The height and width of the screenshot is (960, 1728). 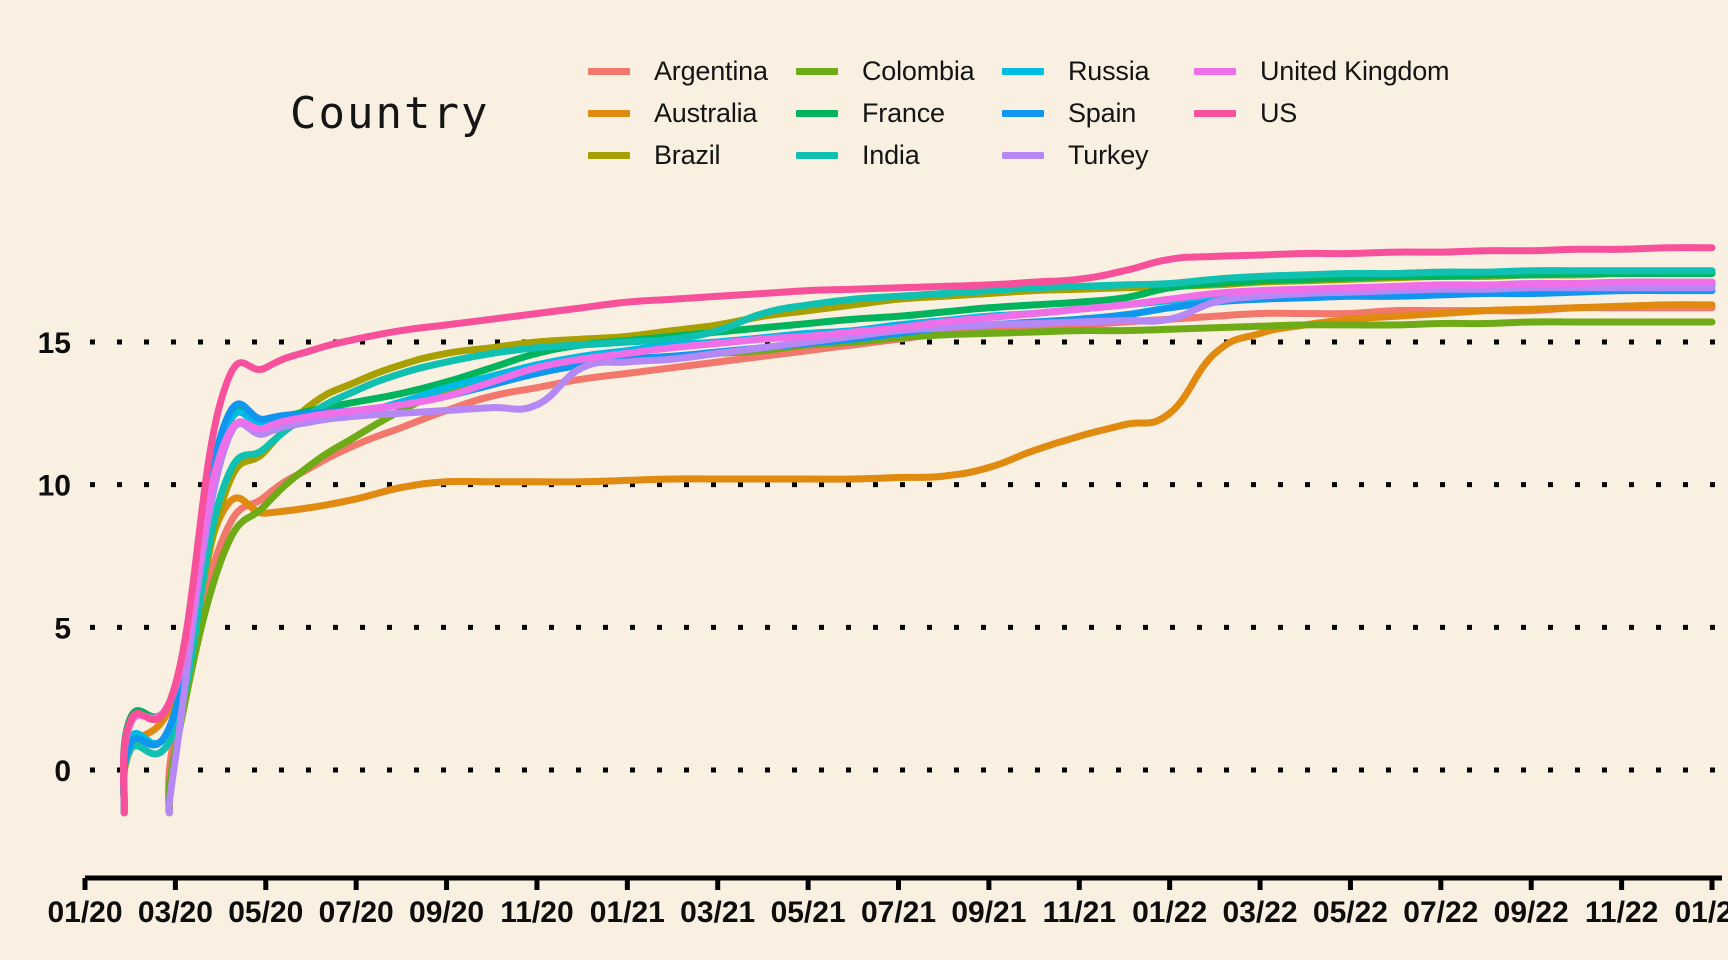 I want to click on y-tick-label: 0, so click(x=62, y=771).